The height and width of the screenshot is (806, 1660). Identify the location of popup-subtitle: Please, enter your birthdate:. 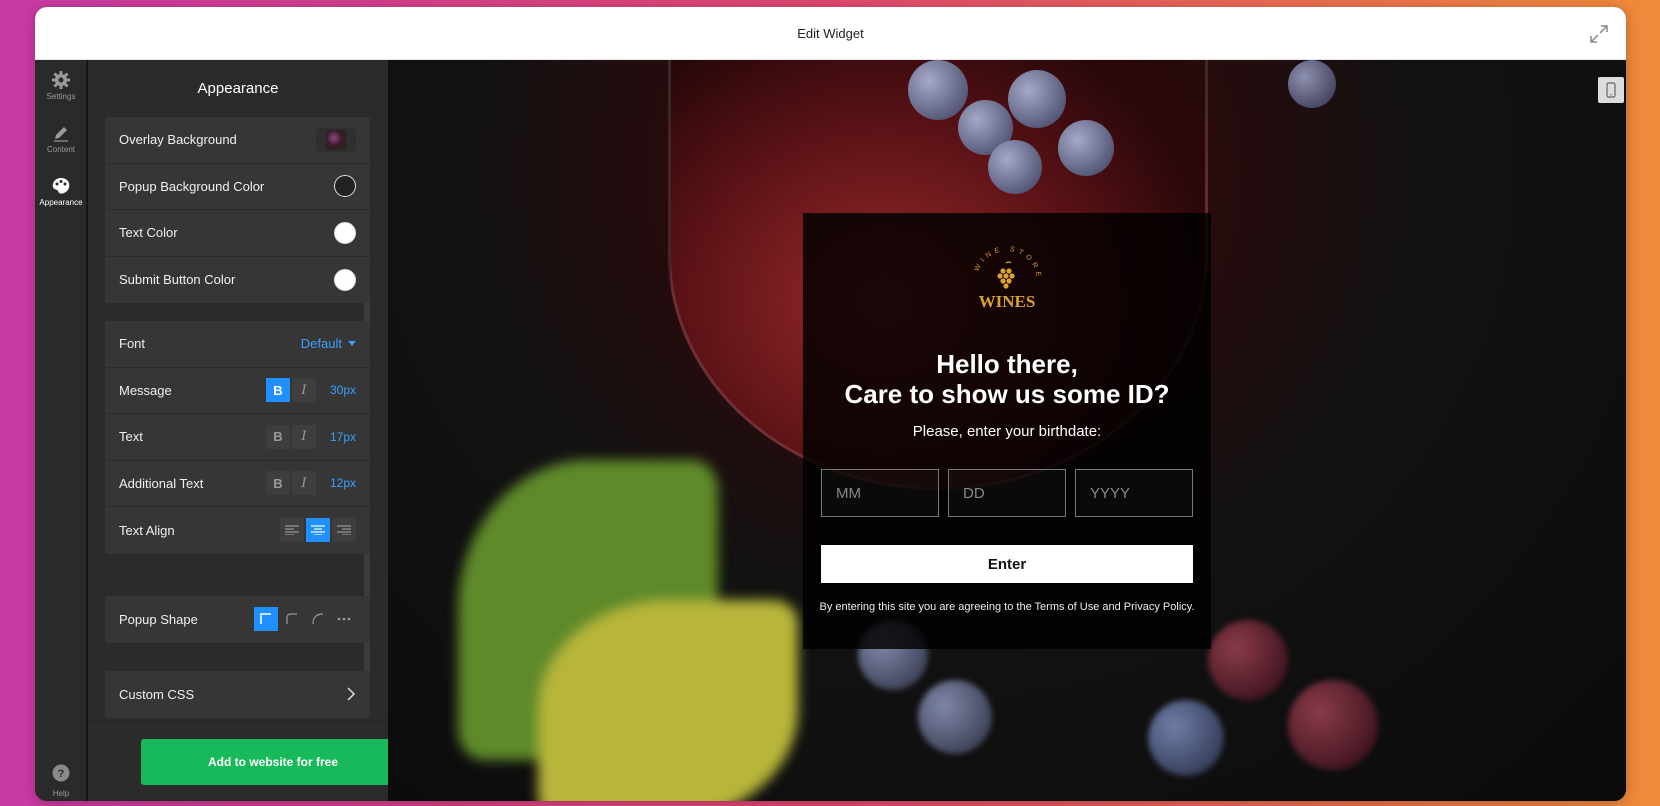
(1007, 431).